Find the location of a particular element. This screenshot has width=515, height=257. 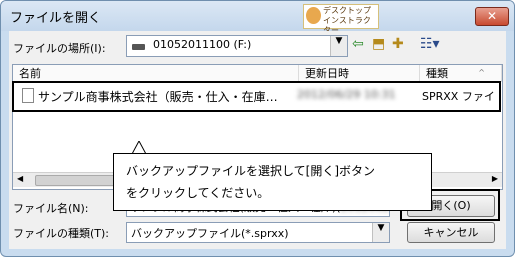

column-header-name: 名前 is located at coordinates (156, 73).